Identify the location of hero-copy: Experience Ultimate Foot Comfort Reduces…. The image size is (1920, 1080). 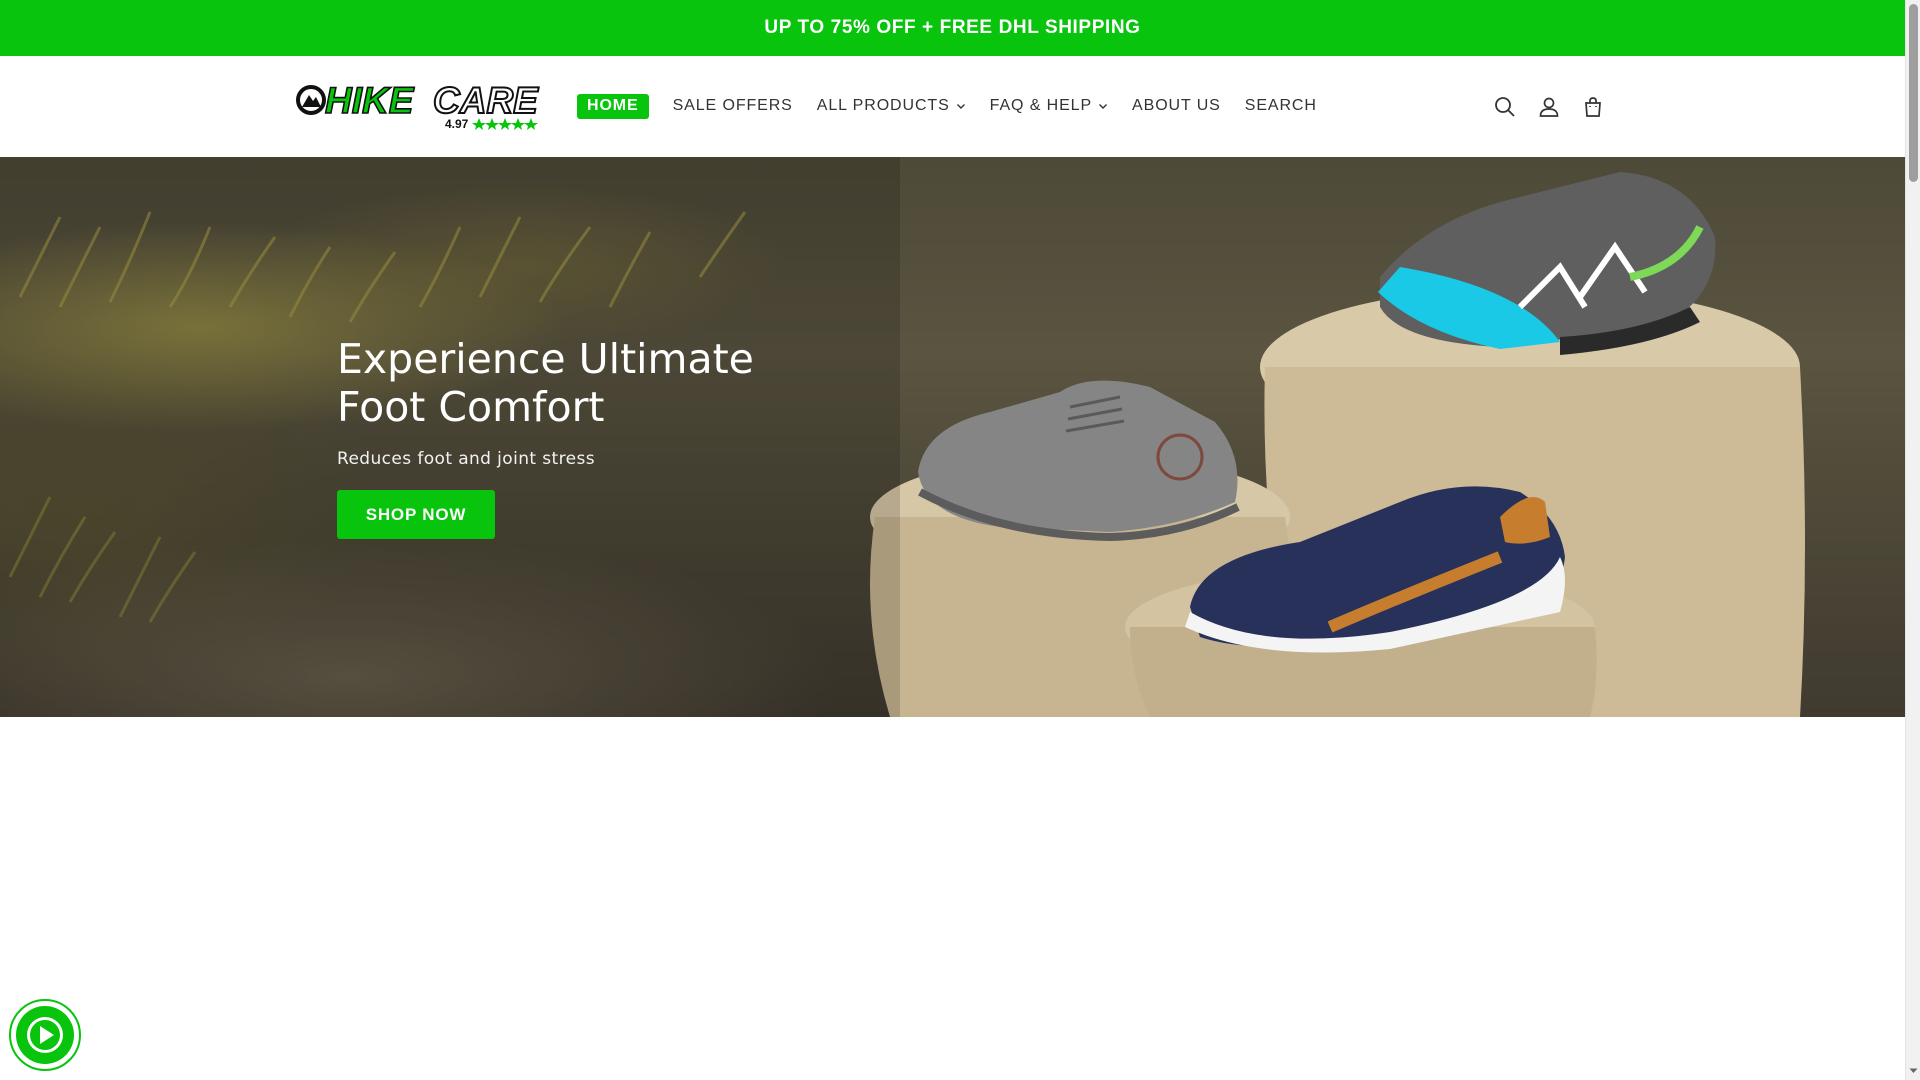
(597, 402).